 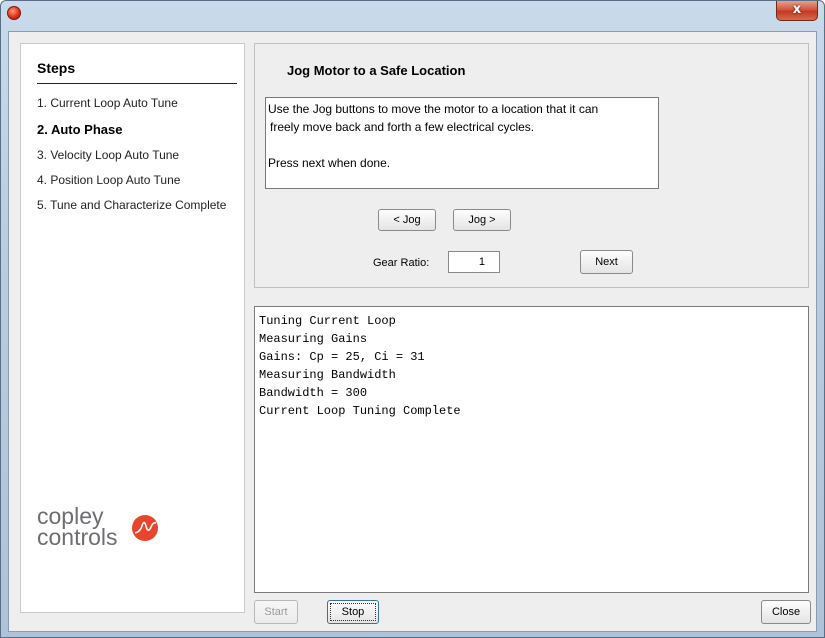 What do you see at coordinates (412, 14) in the screenshot?
I see `title-bar: x` at bounding box center [412, 14].